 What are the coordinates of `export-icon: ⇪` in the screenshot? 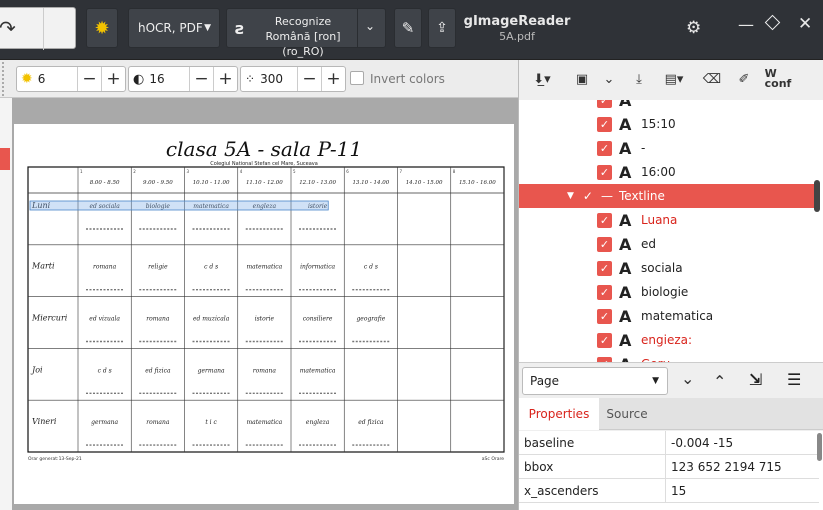 It's located at (442, 28).